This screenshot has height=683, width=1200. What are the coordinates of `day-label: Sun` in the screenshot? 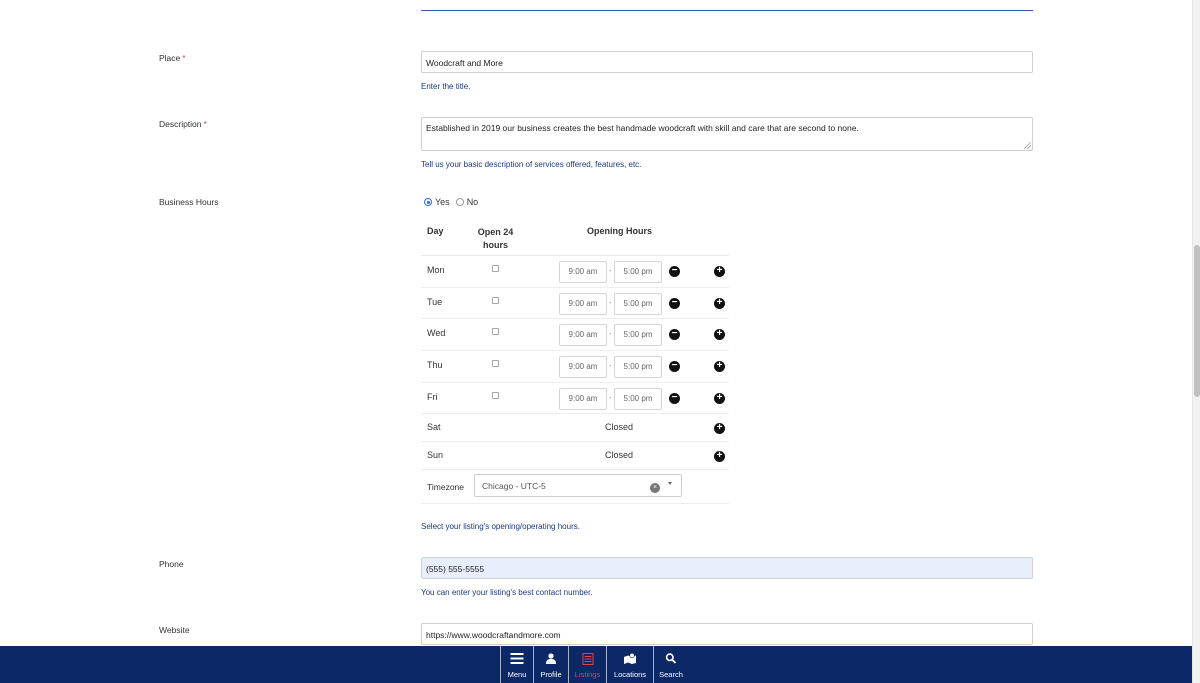 It's located at (435, 455).